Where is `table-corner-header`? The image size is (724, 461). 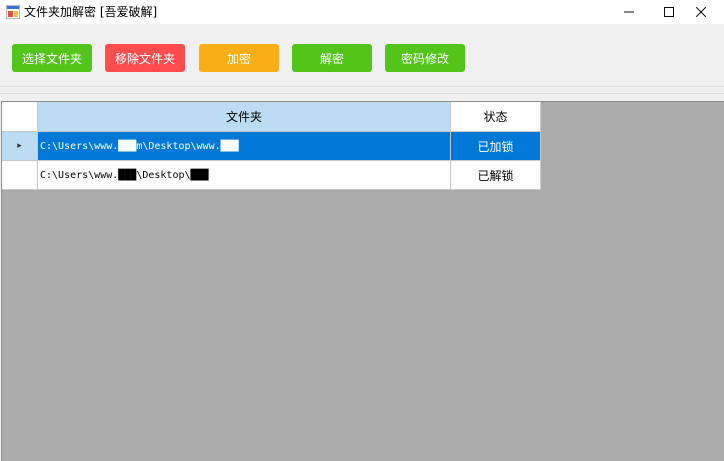
table-corner-header is located at coordinates (20, 117).